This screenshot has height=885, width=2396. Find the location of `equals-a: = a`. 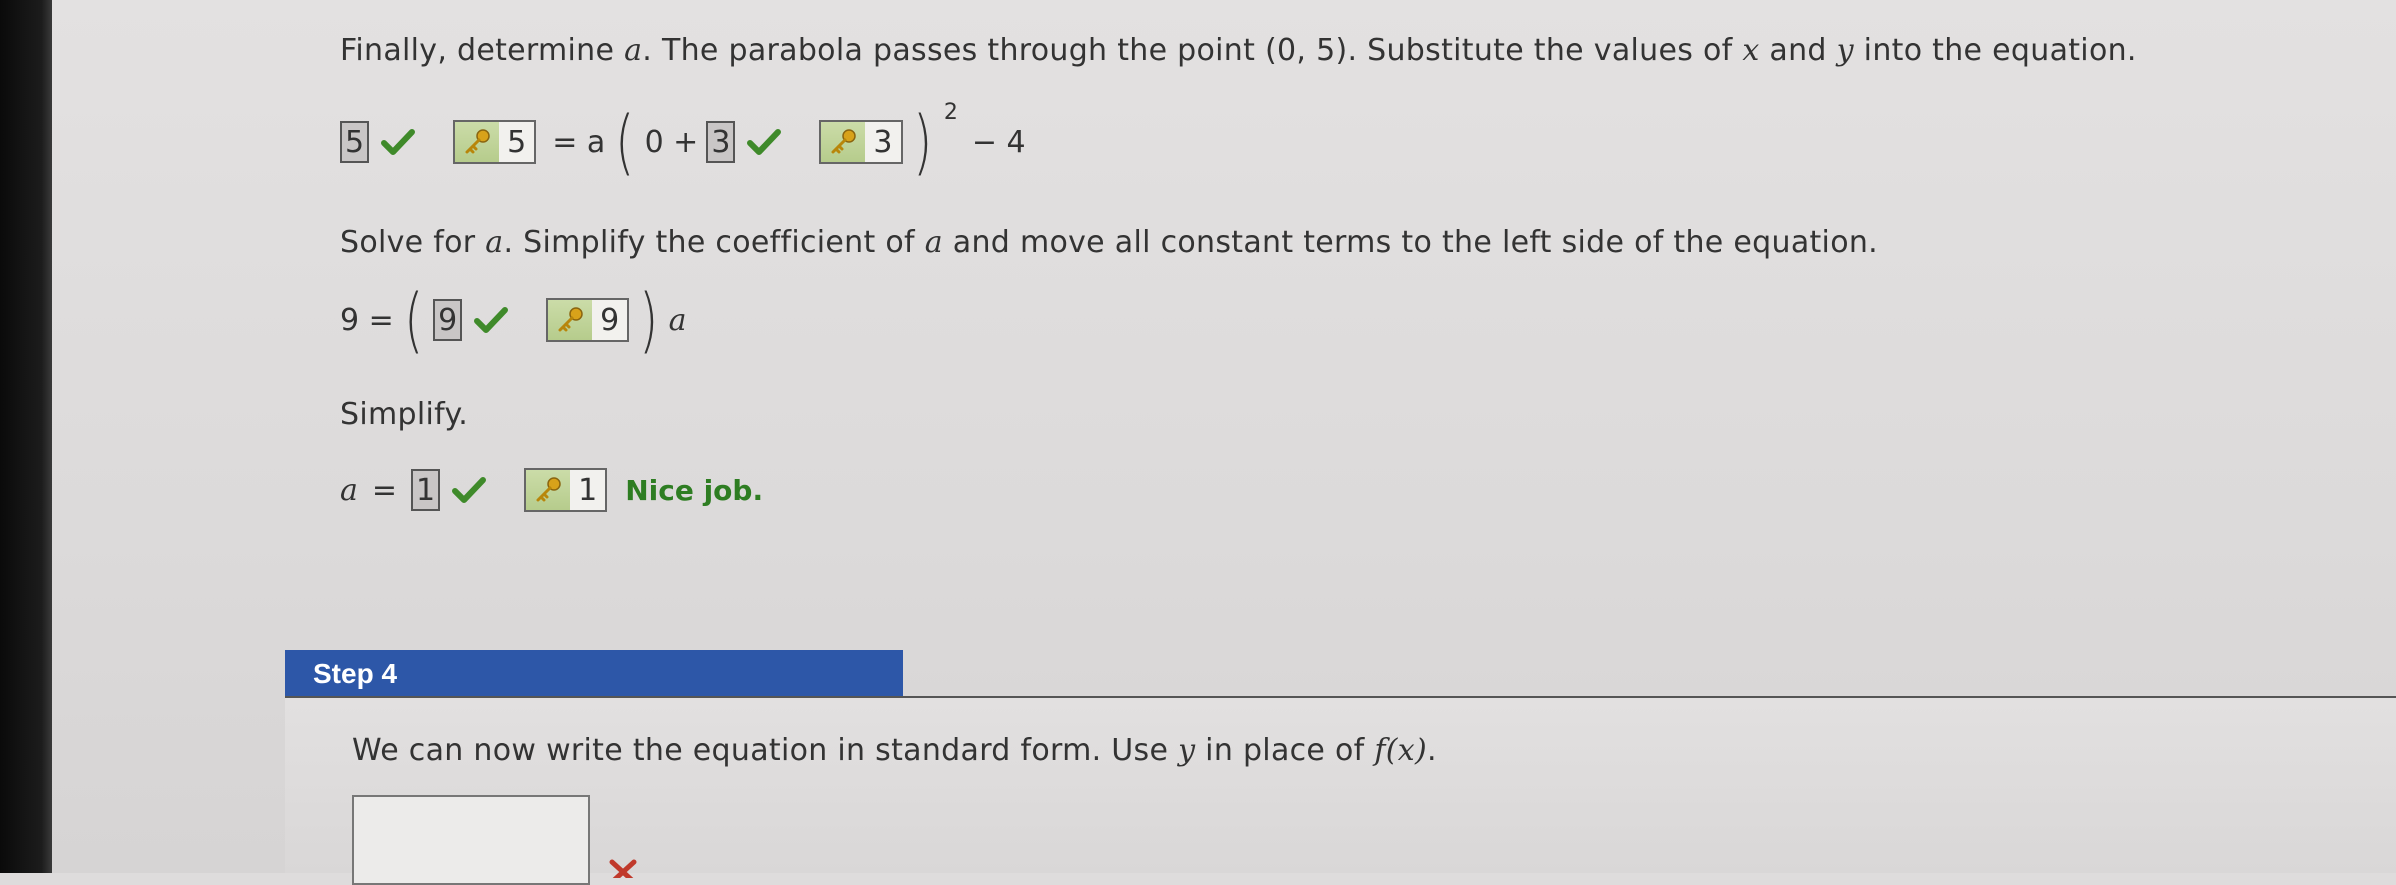

equals-a: = a is located at coordinates (579, 142).